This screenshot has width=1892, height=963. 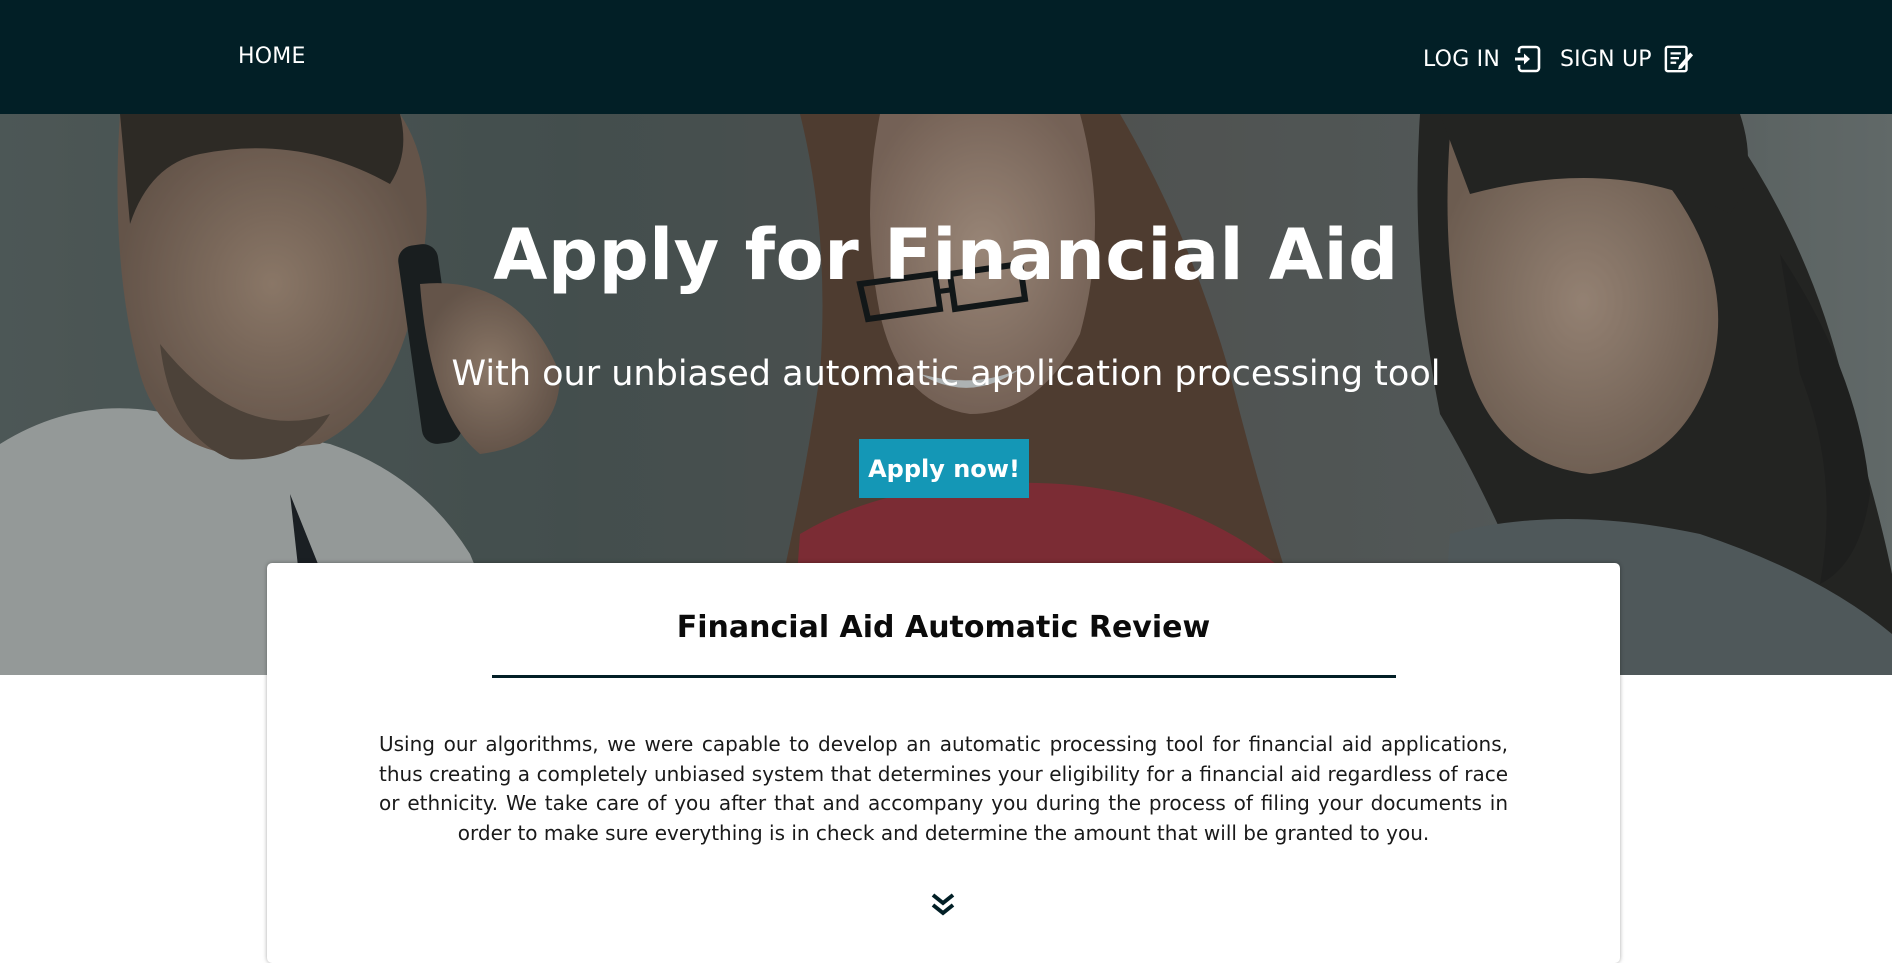 I want to click on card-title: Financial Aid Automatic Review, so click(x=943, y=627).